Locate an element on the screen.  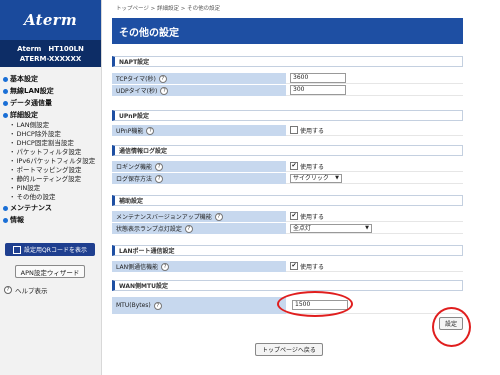
nav-basic-settings: 基本設定 is located at coordinates (50, 79).